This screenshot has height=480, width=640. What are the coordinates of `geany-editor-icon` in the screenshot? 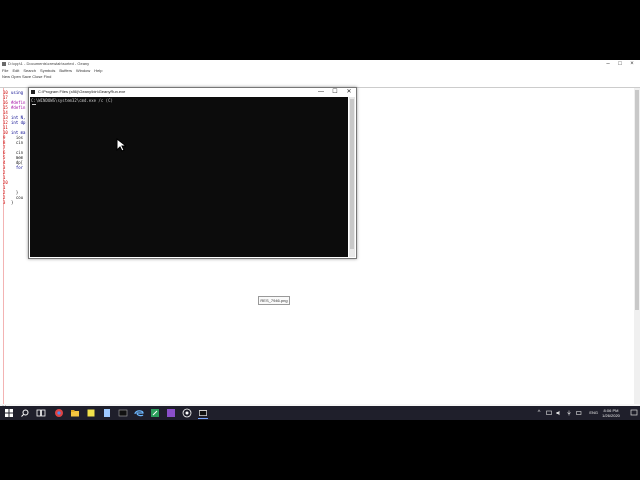 It's located at (155, 413).